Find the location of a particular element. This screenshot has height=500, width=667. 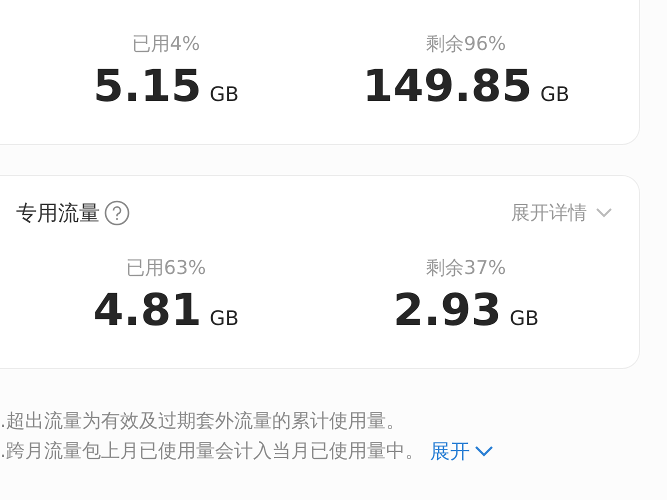

section-title: 专用流量 is located at coordinates (58, 213).